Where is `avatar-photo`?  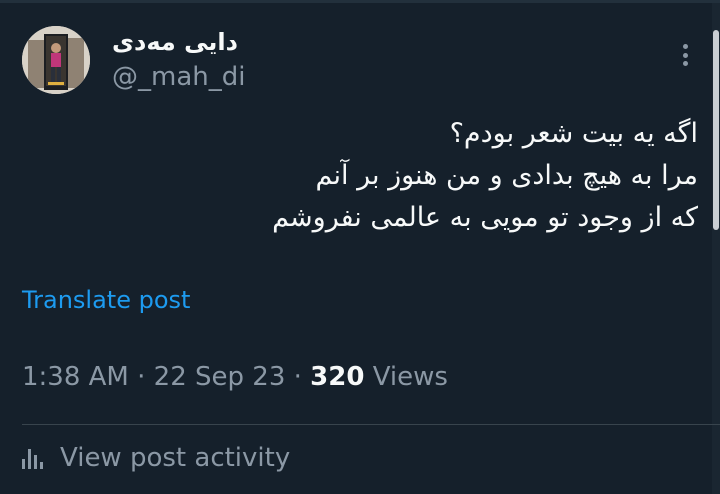
avatar-photo is located at coordinates (56, 60).